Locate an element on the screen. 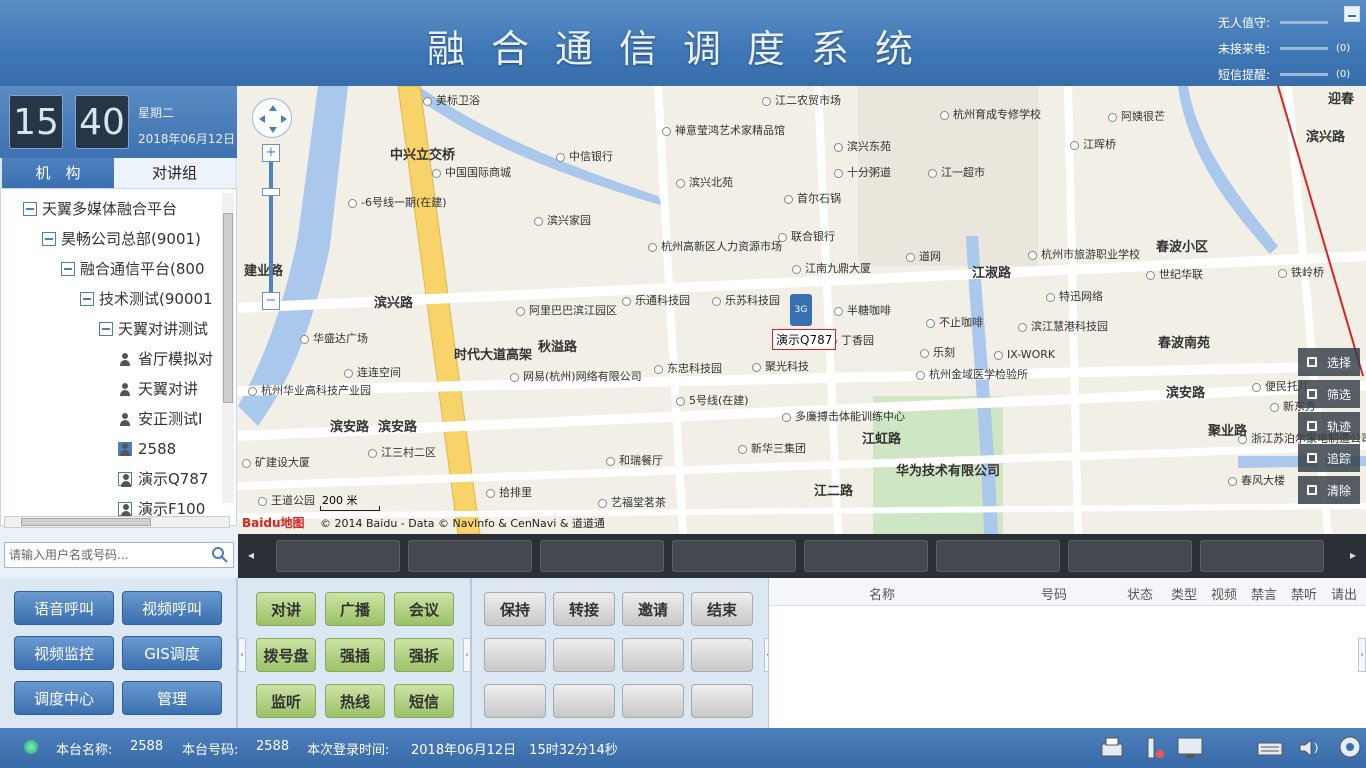 The height and width of the screenshot is (768, 1366). collapse-left-icon: ‹ is located at coordinates (242, 655).